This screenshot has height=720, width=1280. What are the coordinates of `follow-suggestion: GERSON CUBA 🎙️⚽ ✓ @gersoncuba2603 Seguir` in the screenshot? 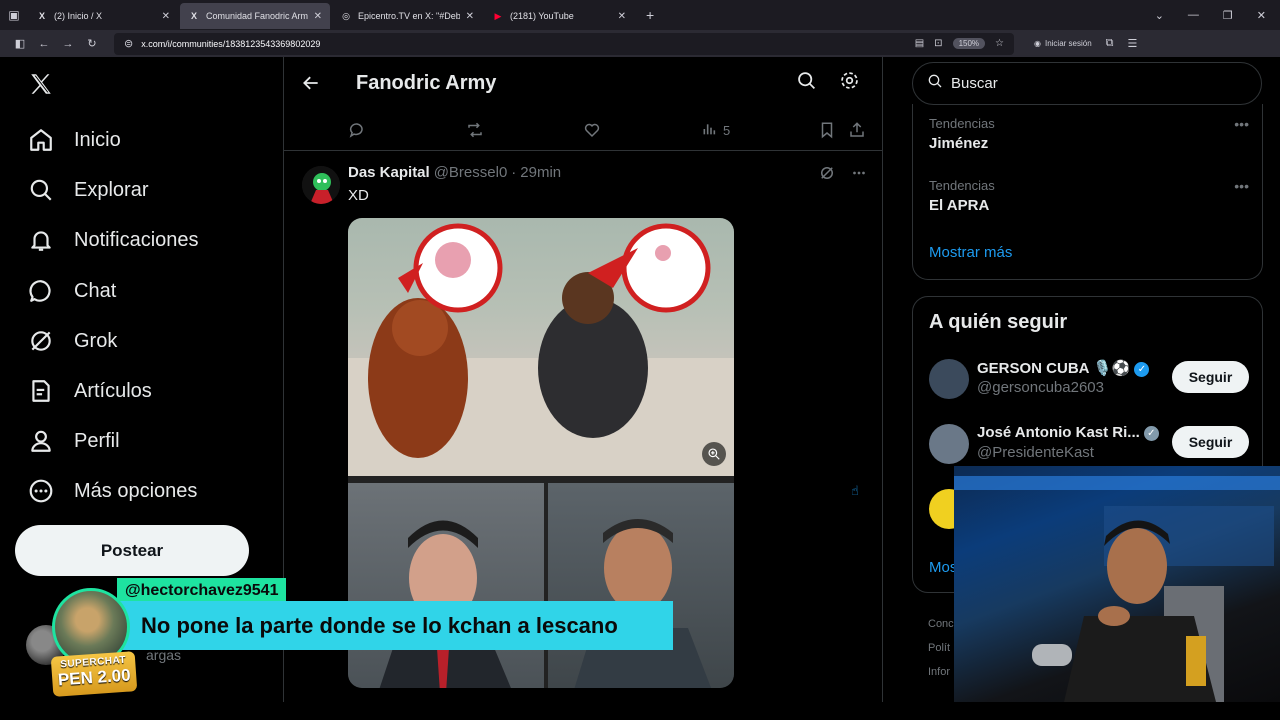 It's located at (1089, 379).